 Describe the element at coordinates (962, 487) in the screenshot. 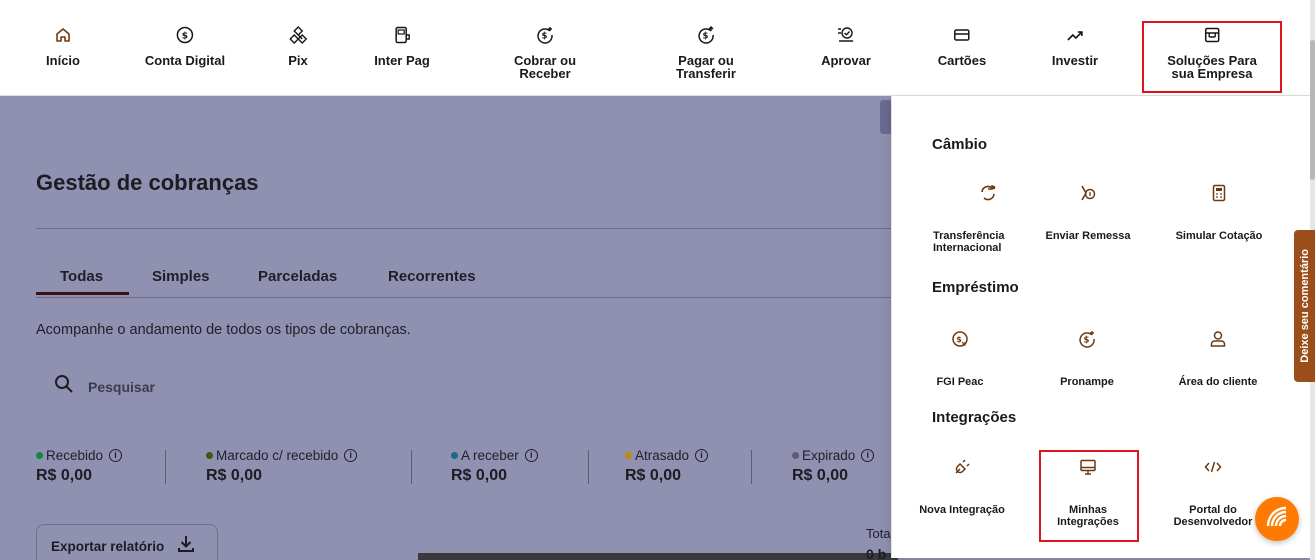

I see `menu-item-nova-integracao: Nova Integração` at that location.